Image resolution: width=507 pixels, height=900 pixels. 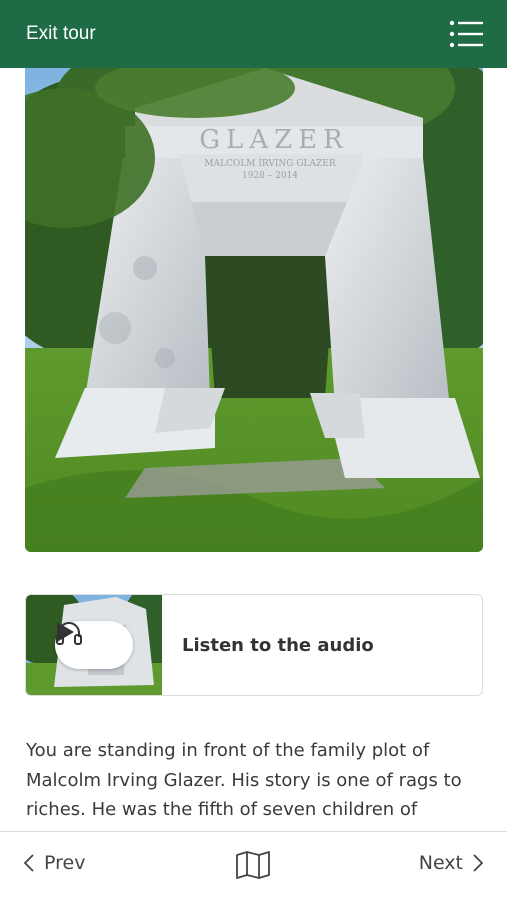 What do you see at coordinates (61, 34) in the screenshot?
I see `exit-tour-button: Exit tour` at bounding box center [61, 34].